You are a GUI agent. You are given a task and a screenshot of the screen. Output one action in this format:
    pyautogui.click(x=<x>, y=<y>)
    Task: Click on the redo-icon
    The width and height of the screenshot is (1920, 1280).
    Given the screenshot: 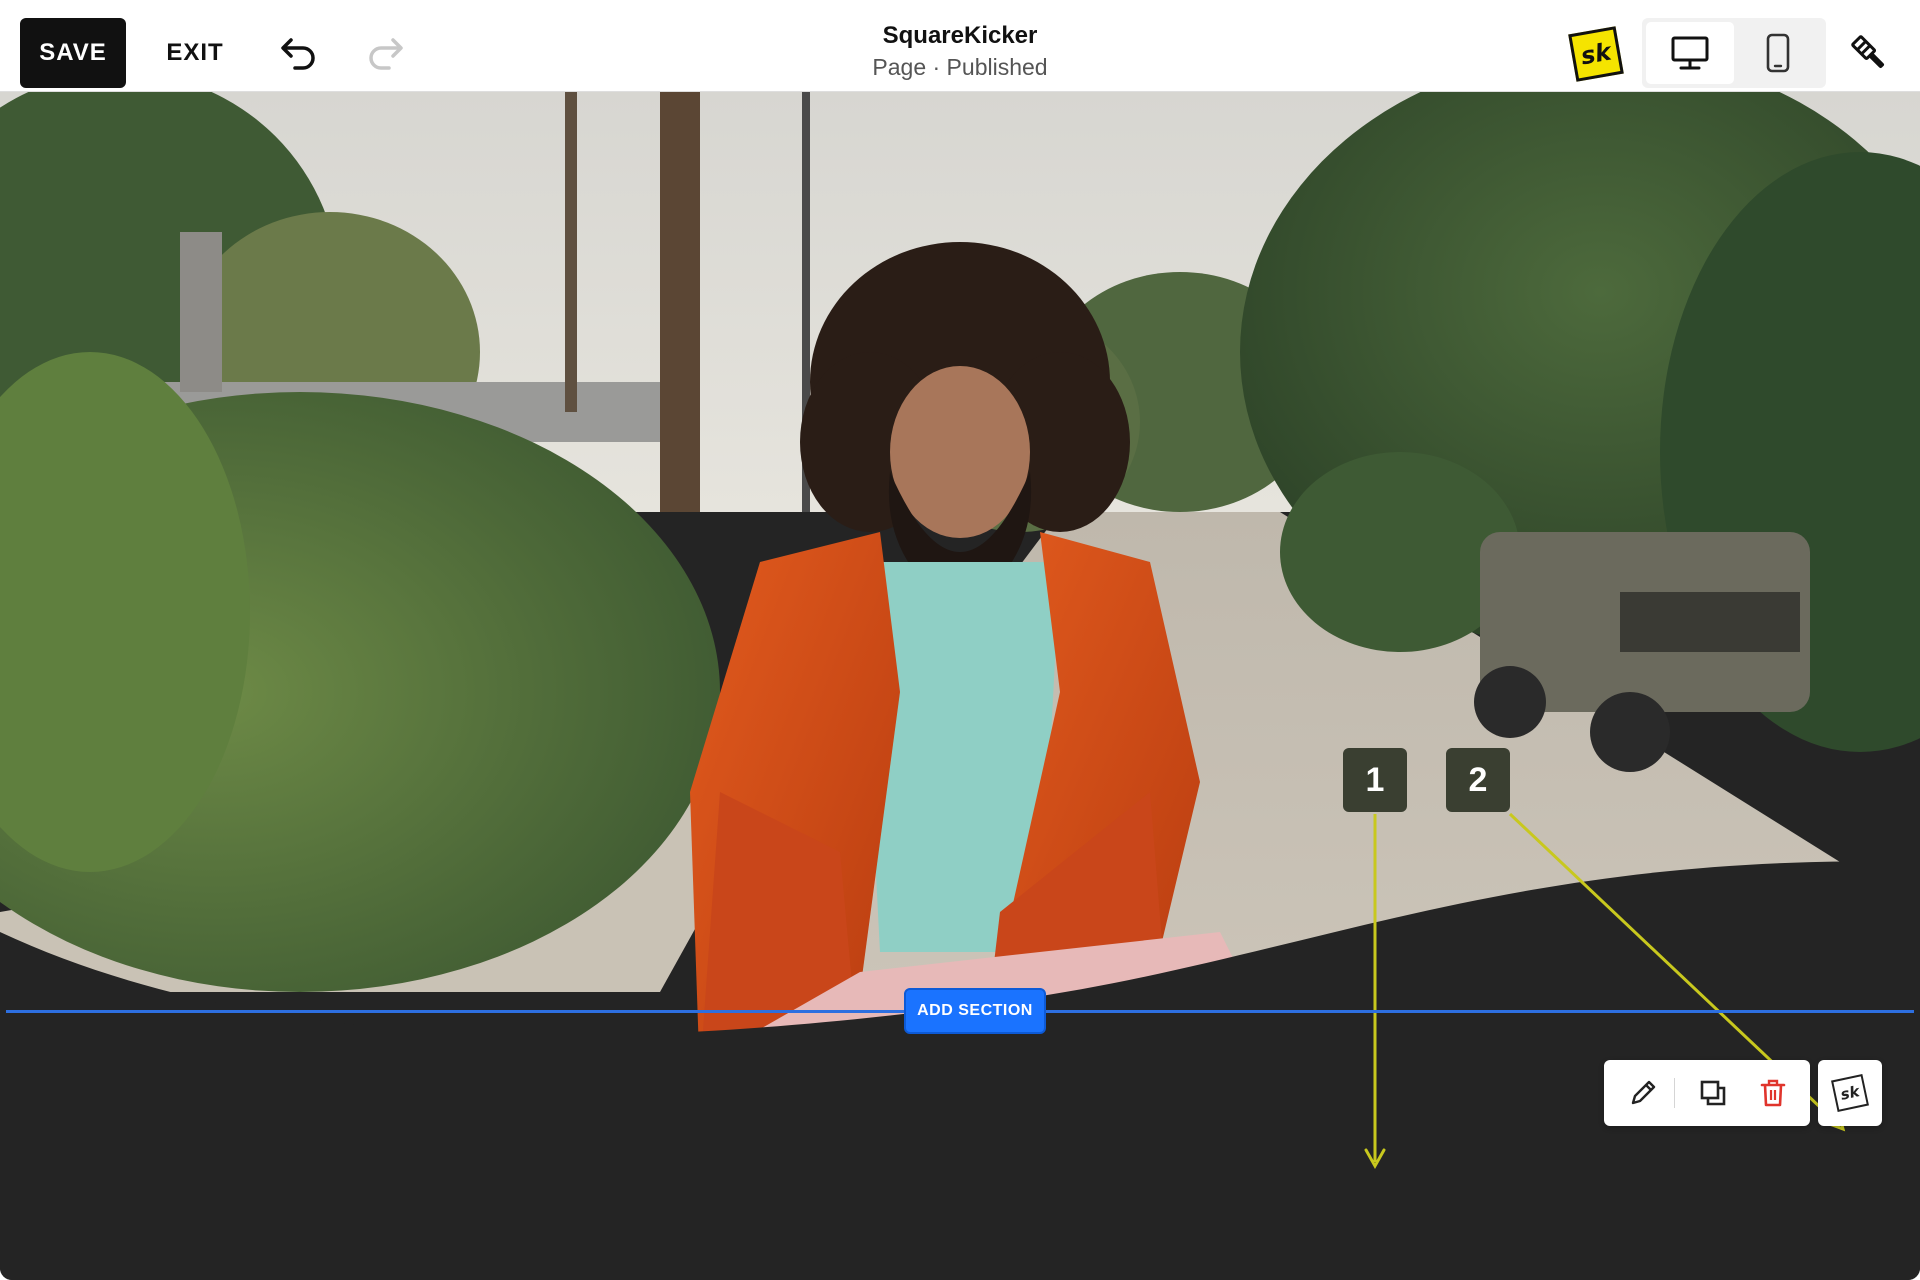 What is the action you would take?
    pyautogui.click(x=385, y=52)
    